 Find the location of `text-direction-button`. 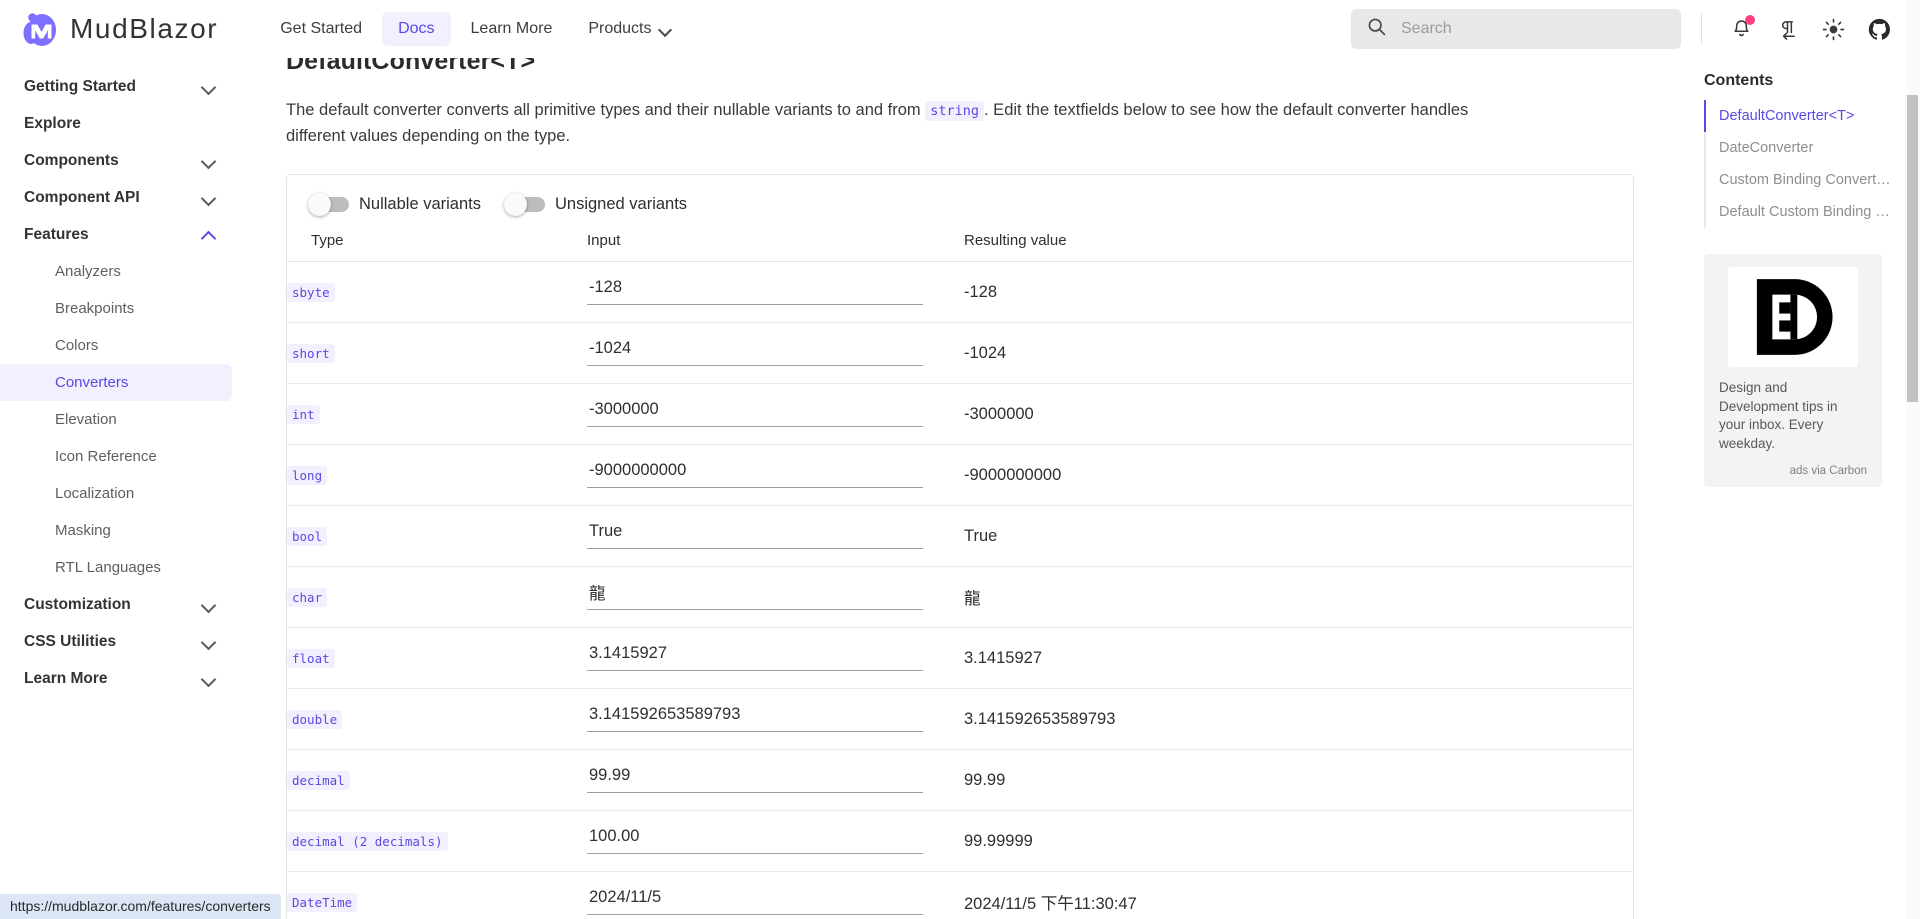

text-direction-button is located at coordinates (1787, 29).